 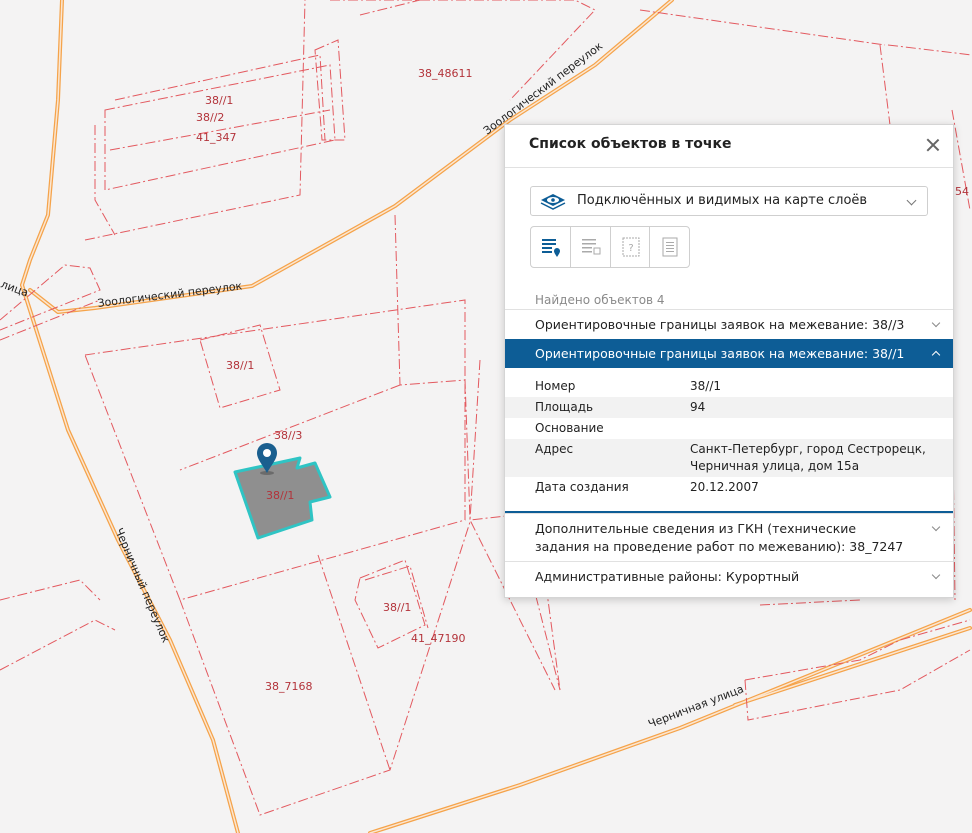 What do you see at coordinates (600, 300) in the screenshot?
I see `found-count: Найдено объектов 4` at bounding box center [600, 300].